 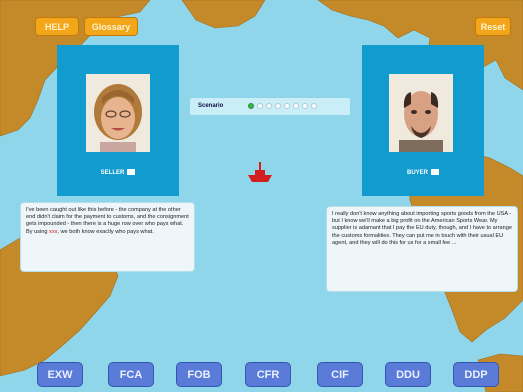 What do you see at coordinates (340, 374) in the screenshot?
I see `incoterm-button-cif: CIF` at bounding box center [340, 374].